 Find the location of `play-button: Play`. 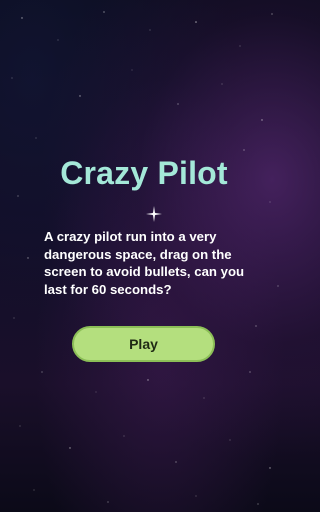

play-button: Play is located at coordinates (143, 344).